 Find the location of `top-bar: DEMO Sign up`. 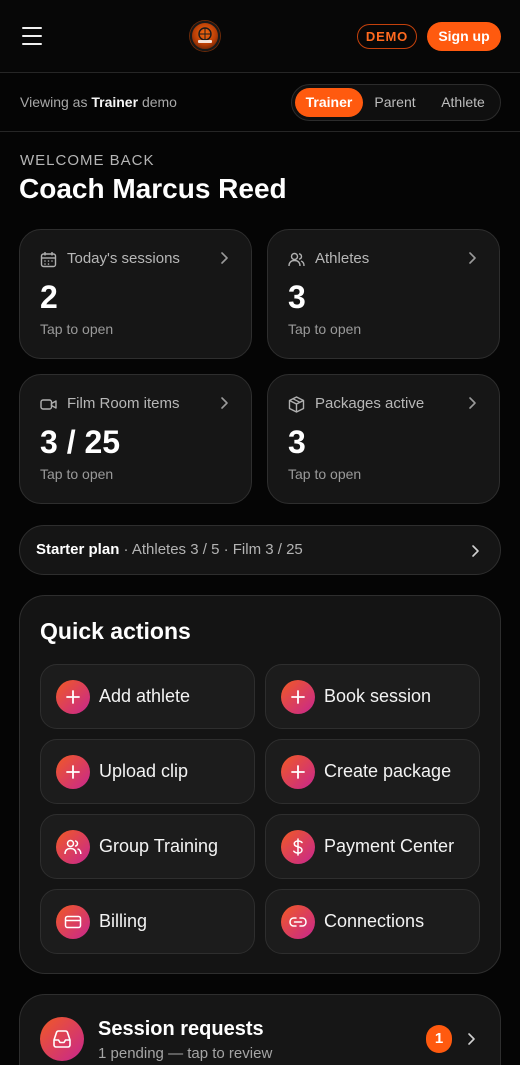

top-bar: DEMO Sign up is located at coordinates (260, 36).